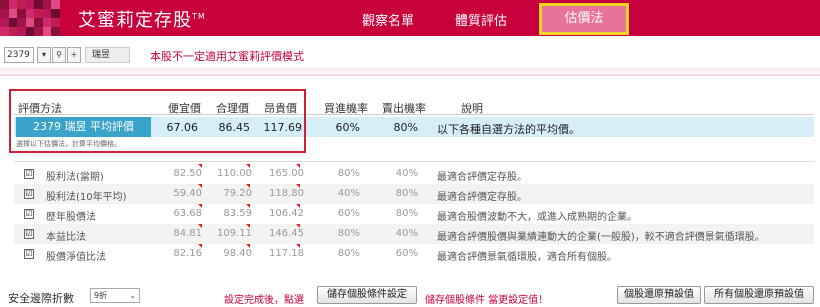 This screenshot has height=307, width=820. Describe the element at coordinates (44, 55) in the screenshot. I see `chevron-down-icon: ▾` at that location.